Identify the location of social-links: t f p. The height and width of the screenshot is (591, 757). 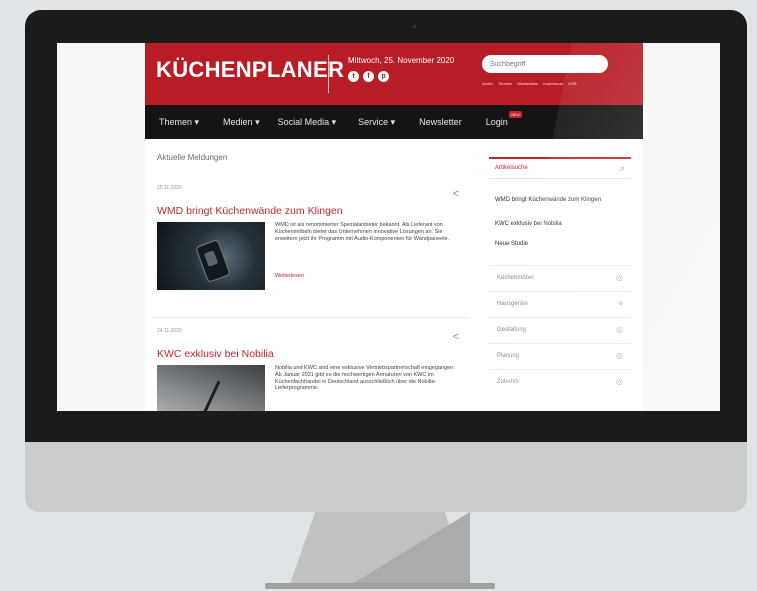
(368, 76).